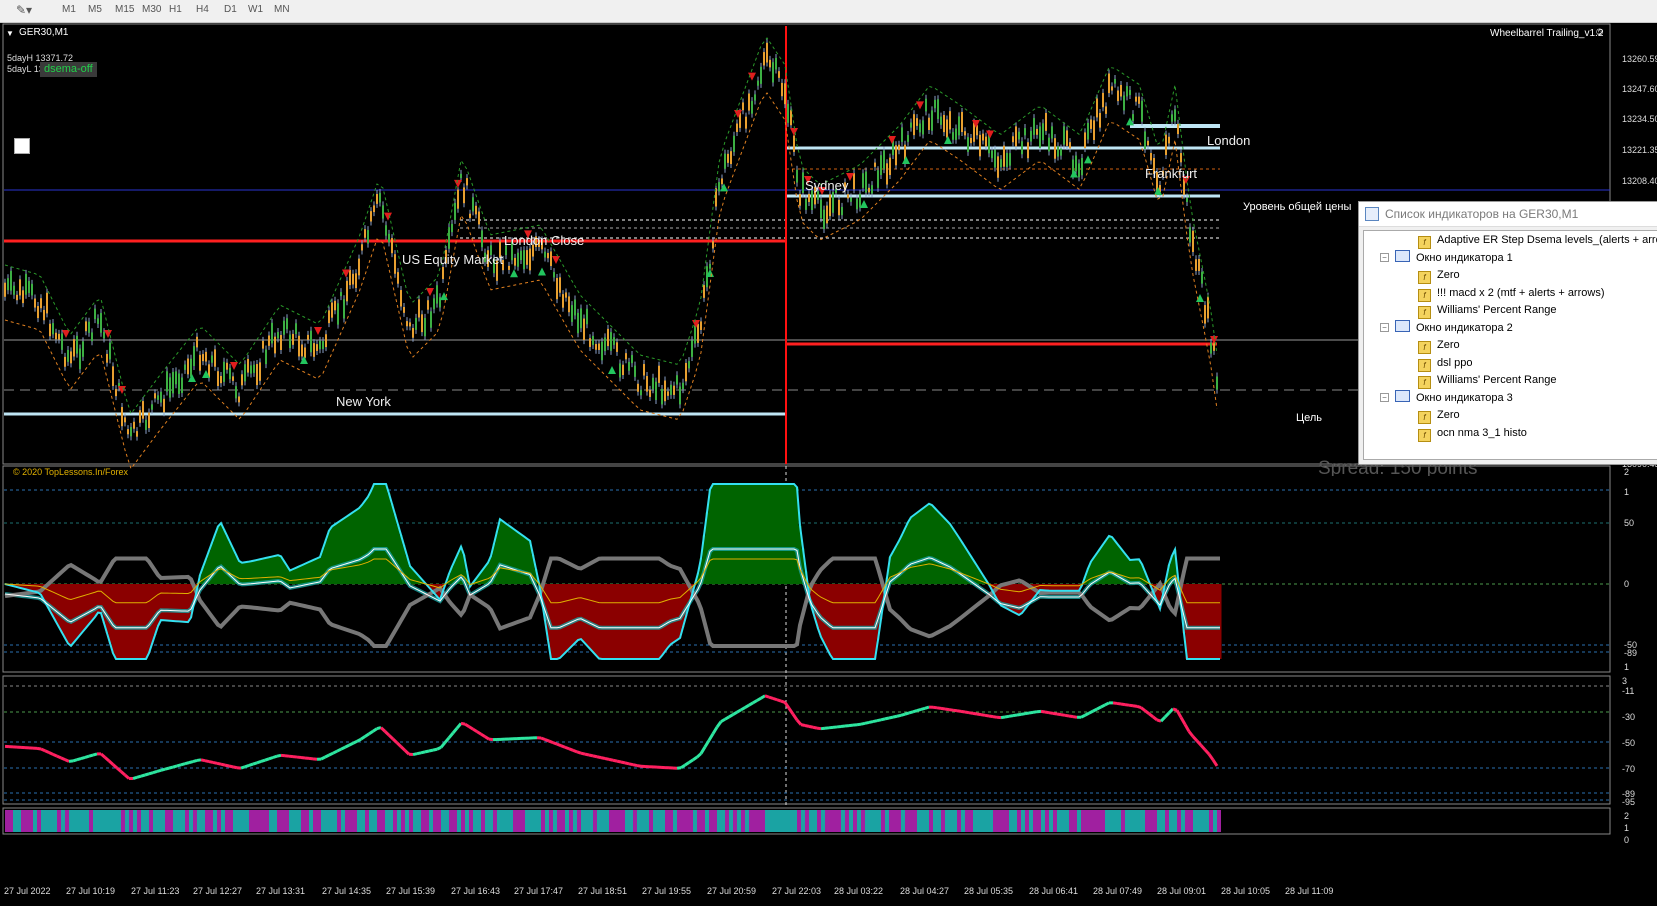  What do you see at coordinates (1508, 214) in the screenshot?
I see `dialog-title-bar: Список индикаторов на GER30,M1` at bounding box center [1508, 214].